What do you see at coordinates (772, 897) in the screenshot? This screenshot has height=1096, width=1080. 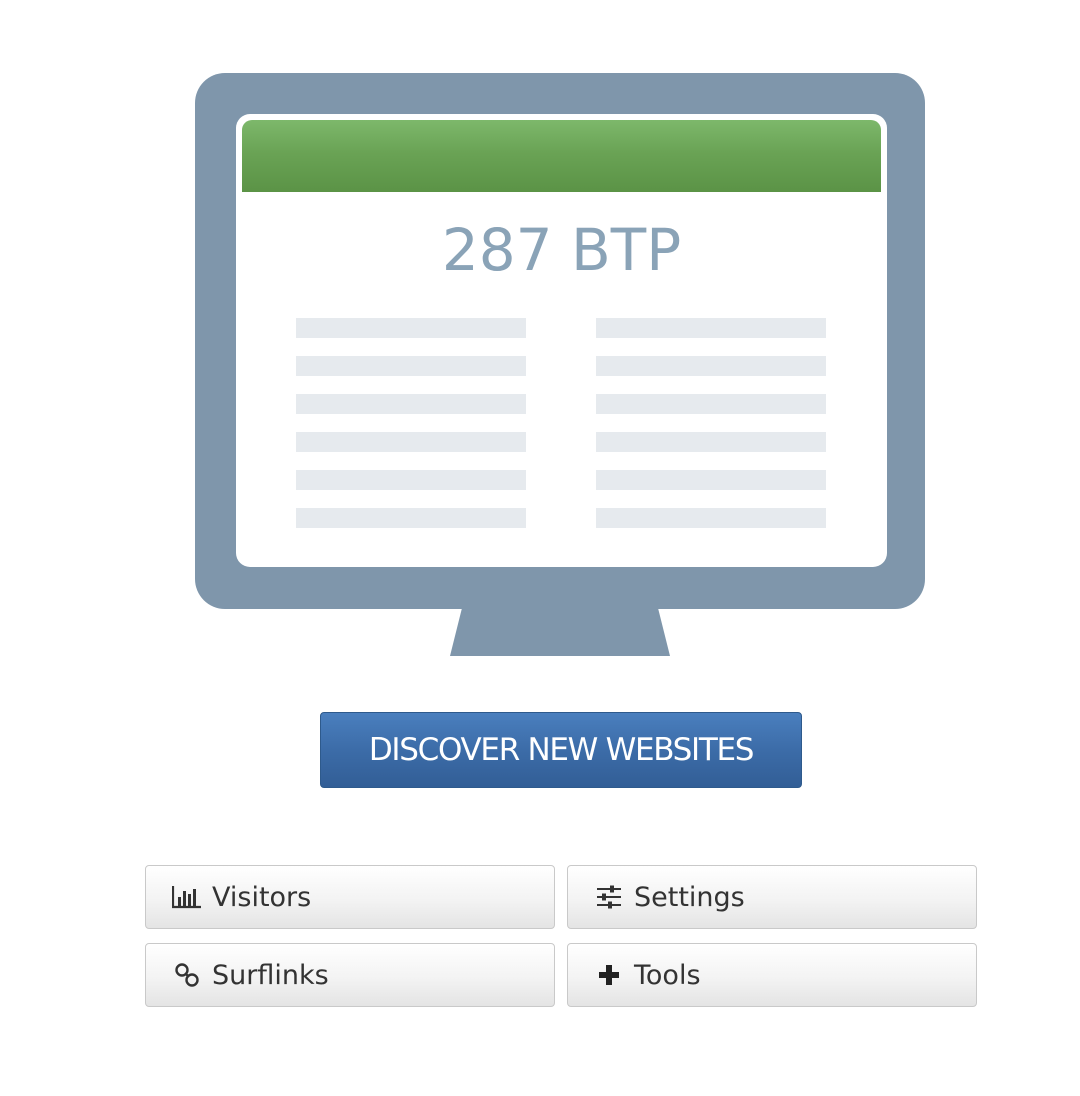 I see `settings-button: Settings` at bounding box center [772, 897].